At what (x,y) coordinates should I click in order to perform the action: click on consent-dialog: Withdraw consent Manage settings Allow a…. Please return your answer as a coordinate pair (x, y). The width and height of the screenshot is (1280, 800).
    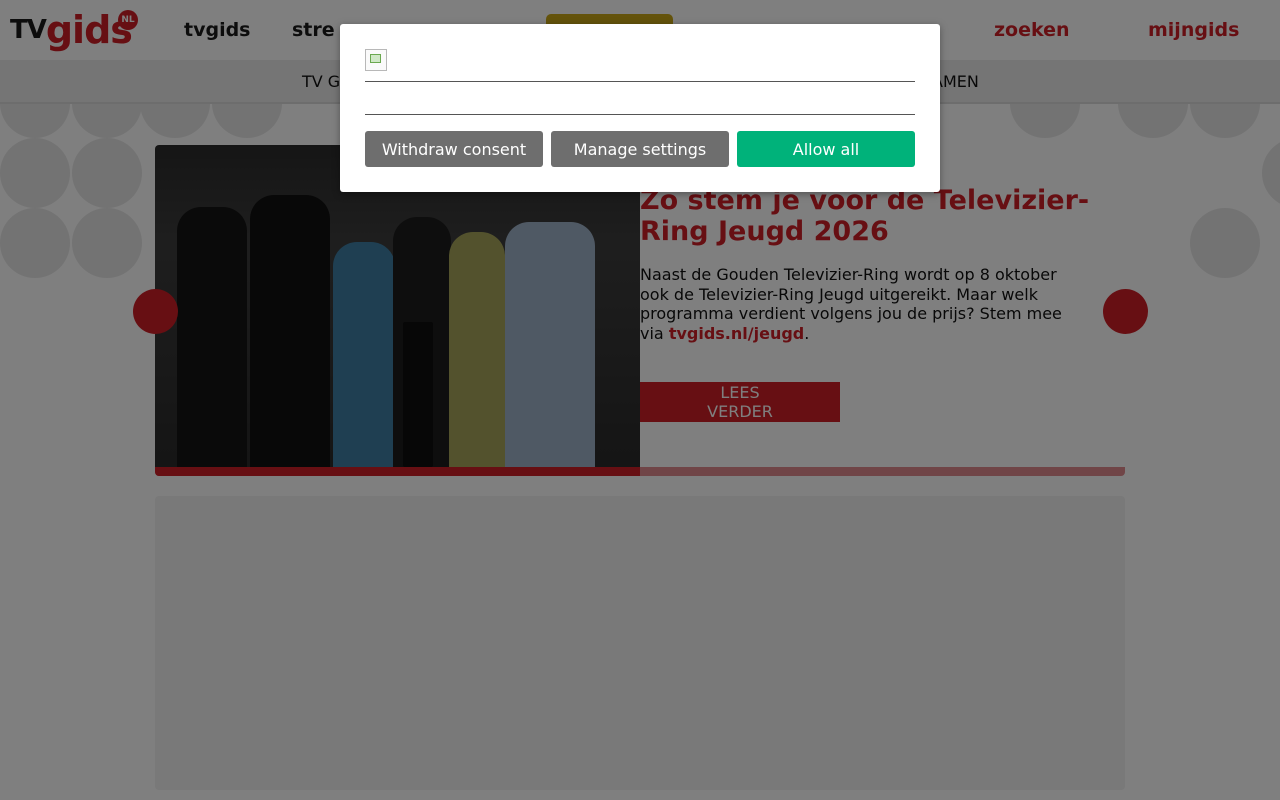
    Looking at the image, I should click on (640, 108).